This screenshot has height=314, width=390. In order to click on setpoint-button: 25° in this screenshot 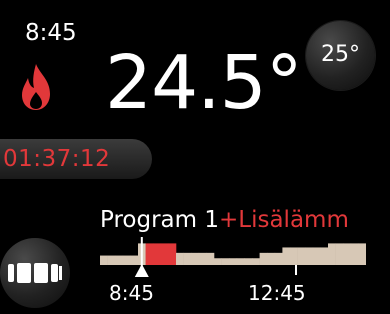, I will do `click(340, 55)`.